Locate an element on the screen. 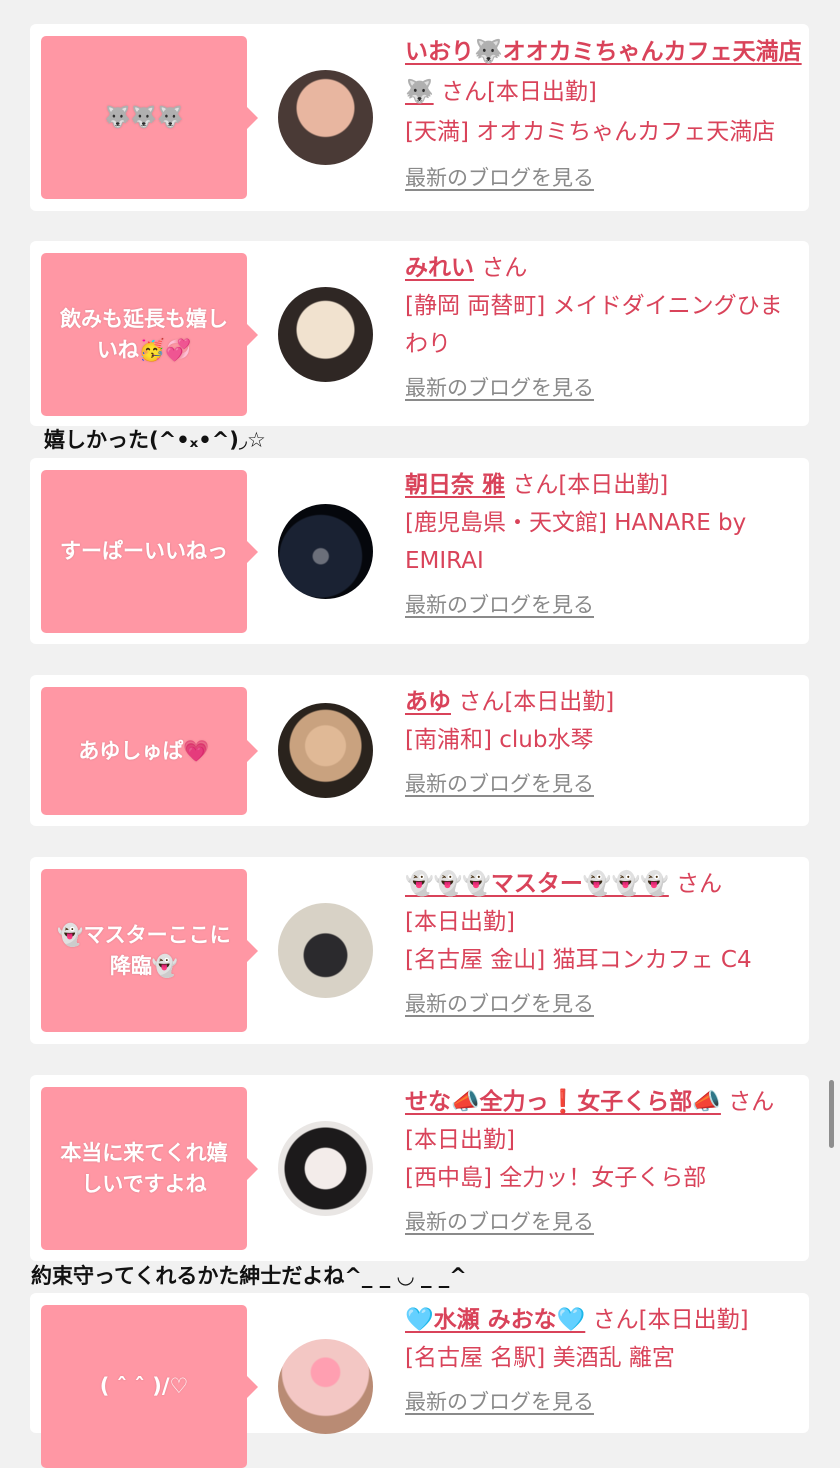 The width and height of the screenshot is (840, 1468). shop-name: [名古屋 名駅] 美酒乱 離宮 is located at coordinates (540, 1358).